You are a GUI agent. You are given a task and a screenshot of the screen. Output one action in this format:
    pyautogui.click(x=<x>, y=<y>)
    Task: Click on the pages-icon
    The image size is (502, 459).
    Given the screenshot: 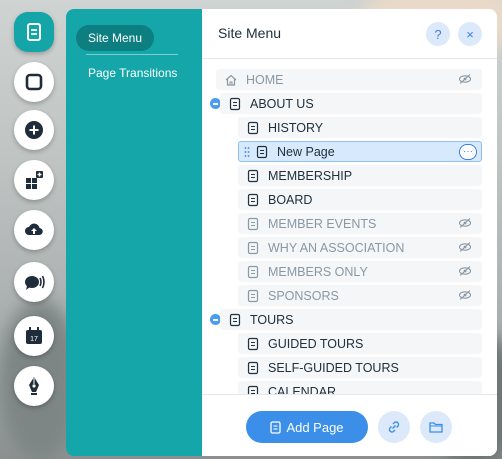 What is the action you would take?
    pyautogui.click(x=34, y=32)
    